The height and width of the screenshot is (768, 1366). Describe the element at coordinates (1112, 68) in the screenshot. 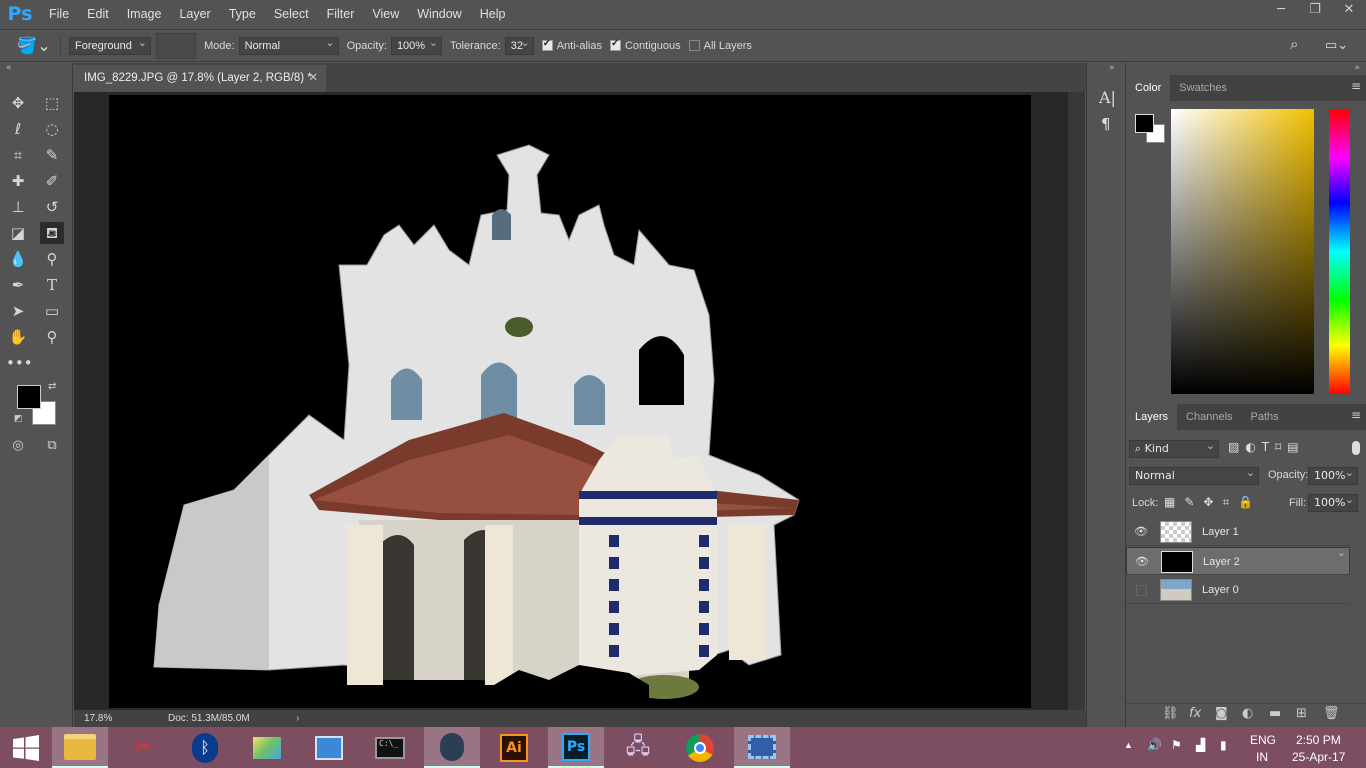

I see `collapse-panel-icon: »` at that location.